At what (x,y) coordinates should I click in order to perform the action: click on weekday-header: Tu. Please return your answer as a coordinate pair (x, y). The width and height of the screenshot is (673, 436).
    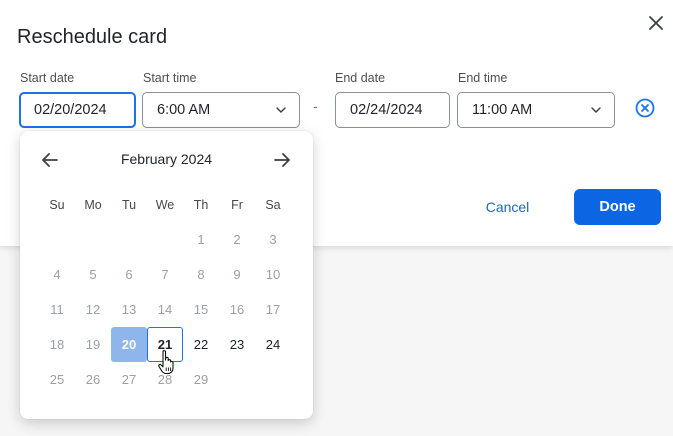
    Looking at the image, I should click on (129, 204).